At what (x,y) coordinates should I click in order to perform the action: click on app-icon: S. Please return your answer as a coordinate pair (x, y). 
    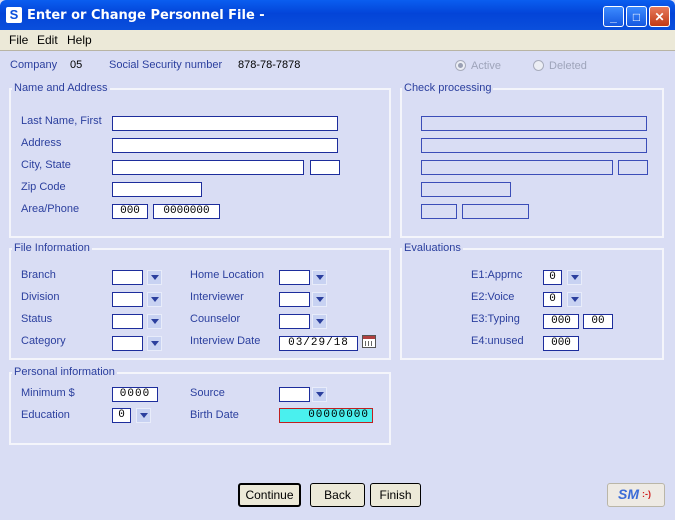
    Looking at the image, I should click on (14, 15).